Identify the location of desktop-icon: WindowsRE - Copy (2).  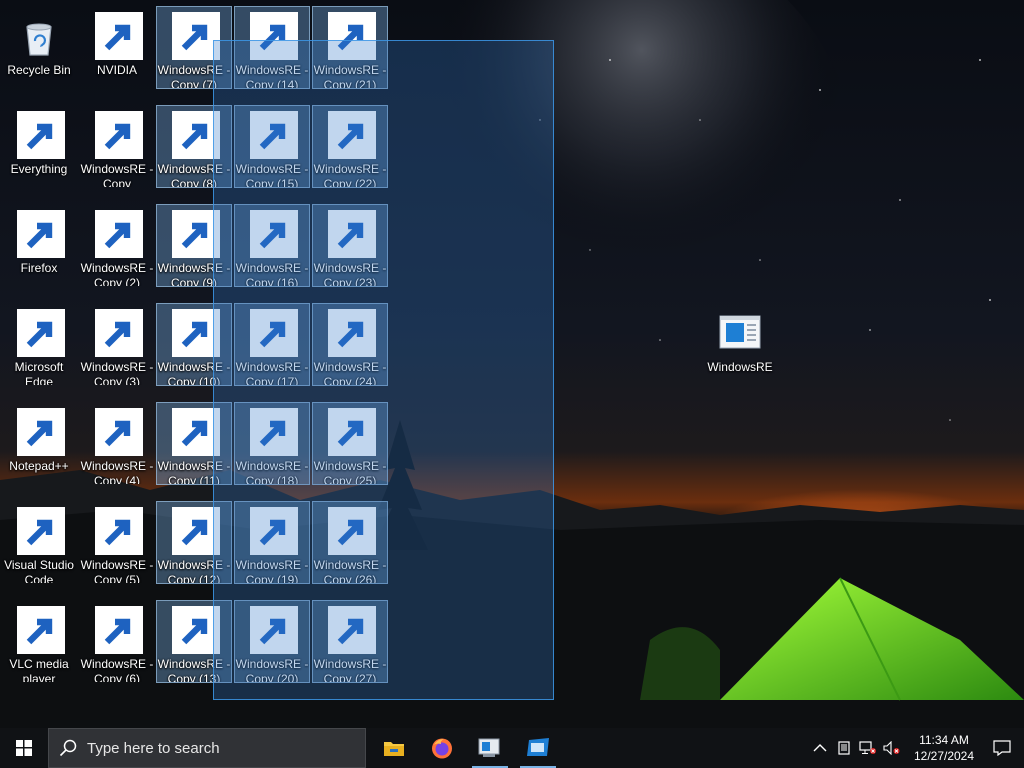
(117, 245).